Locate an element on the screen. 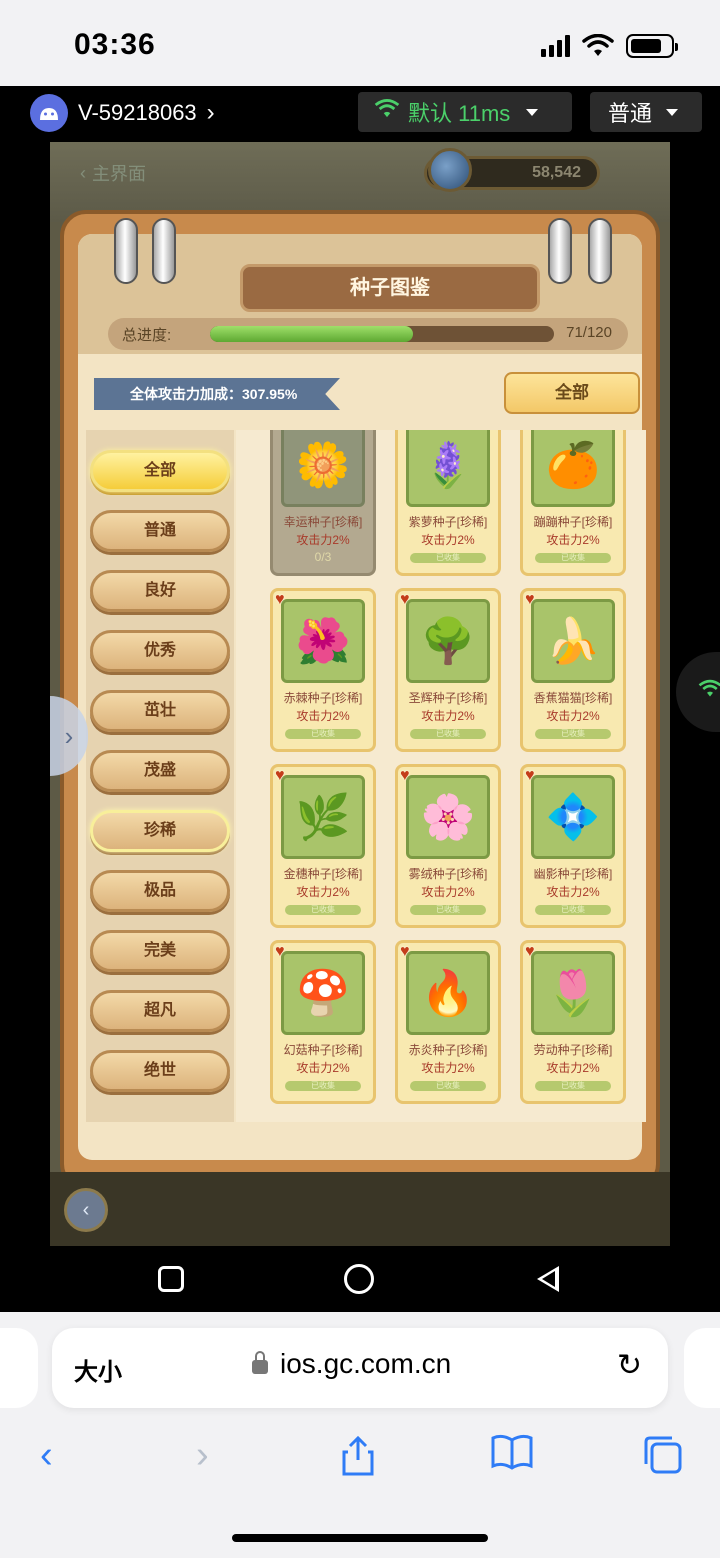  seed-name: 金穗种子[珍稀] is located at coordinates (323, 874).